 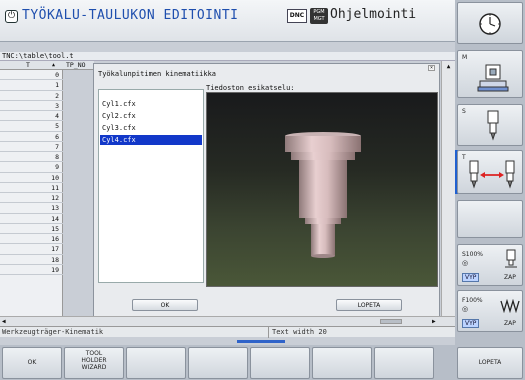 What do you see at coordinates (31, 178) in the screenshot?
I see `table-row: 10` at bounding box center [31, 178].